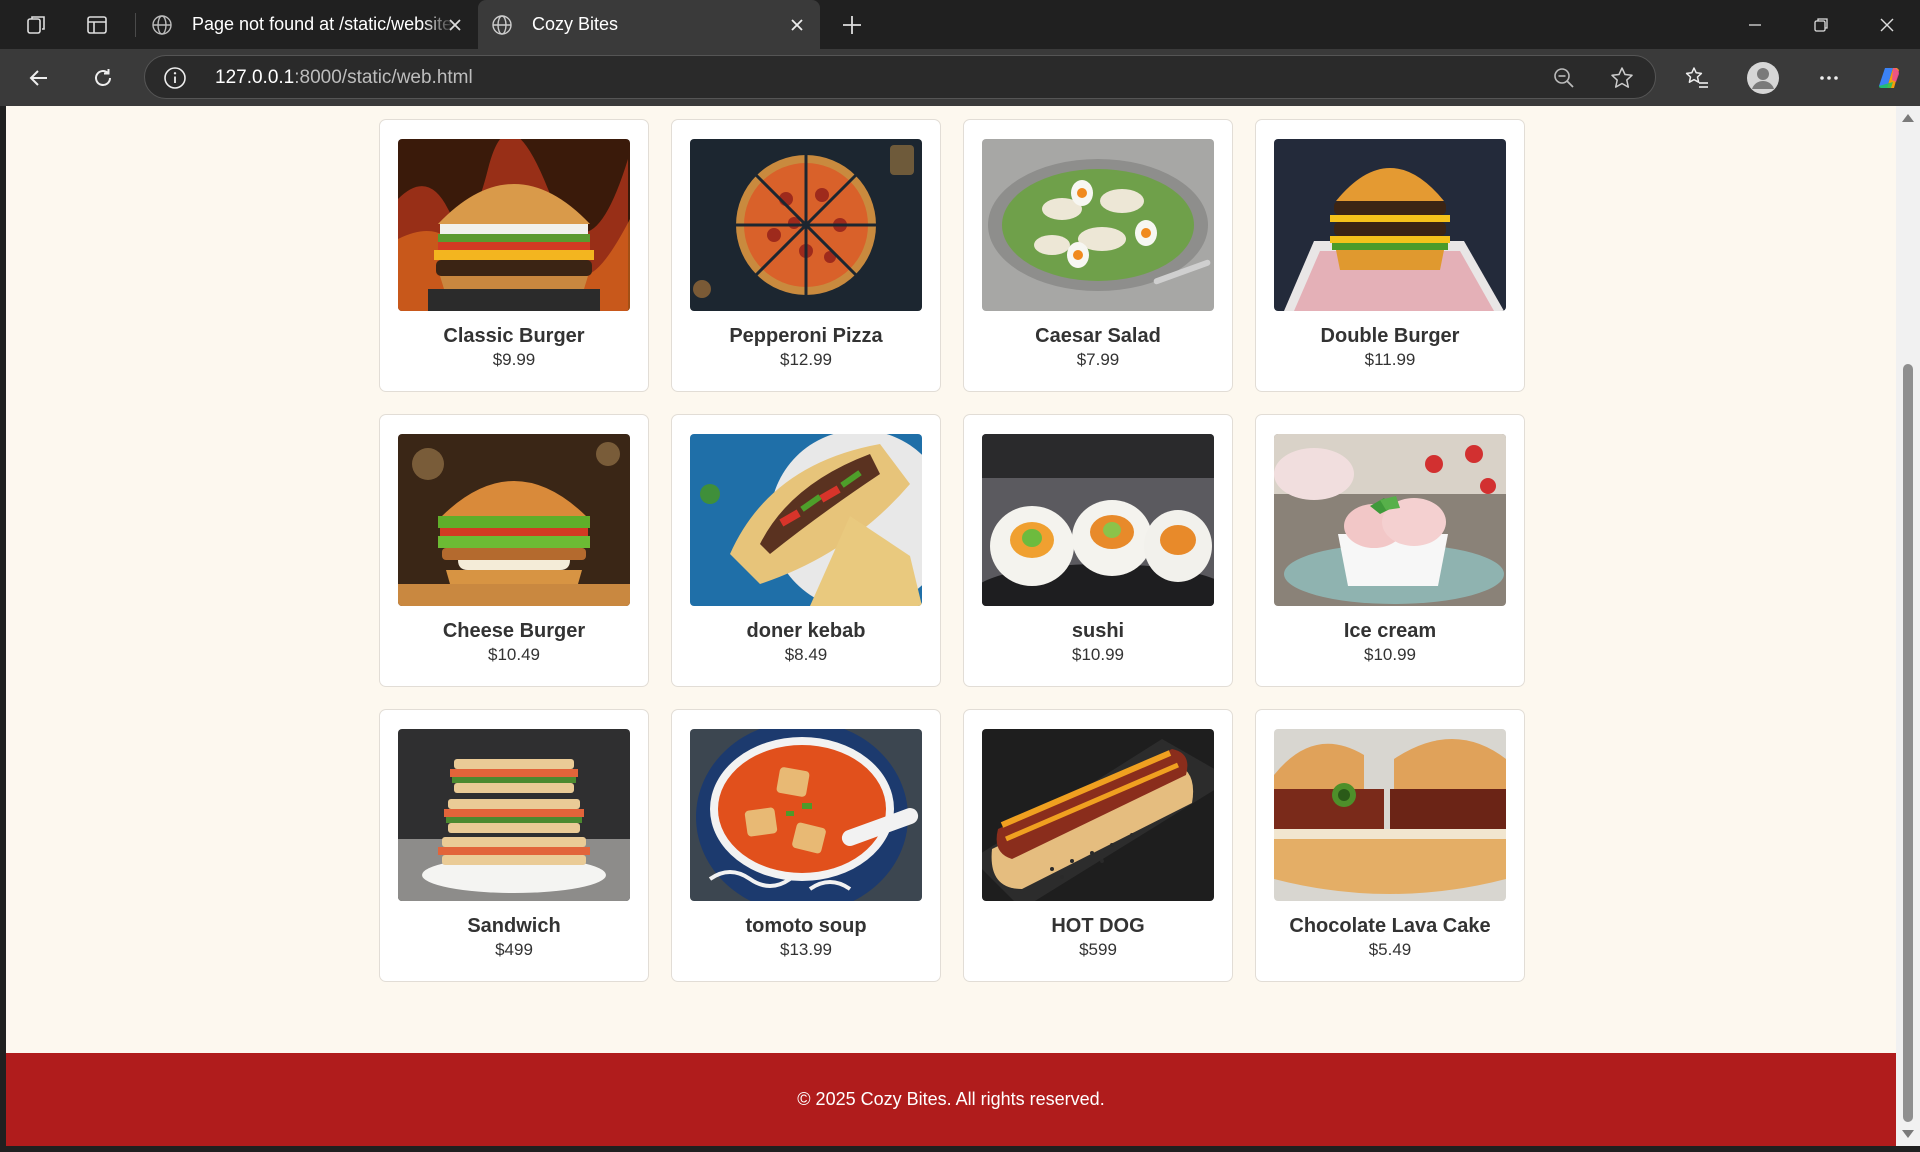  I want to click on site-info-icon, so click(175, 78).